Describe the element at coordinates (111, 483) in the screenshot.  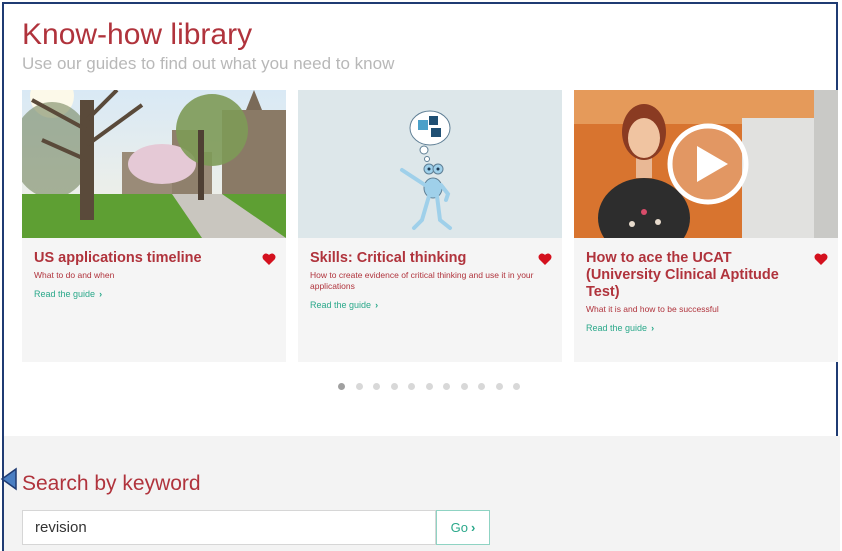
I see `search-title: Search by keyword` at that location.